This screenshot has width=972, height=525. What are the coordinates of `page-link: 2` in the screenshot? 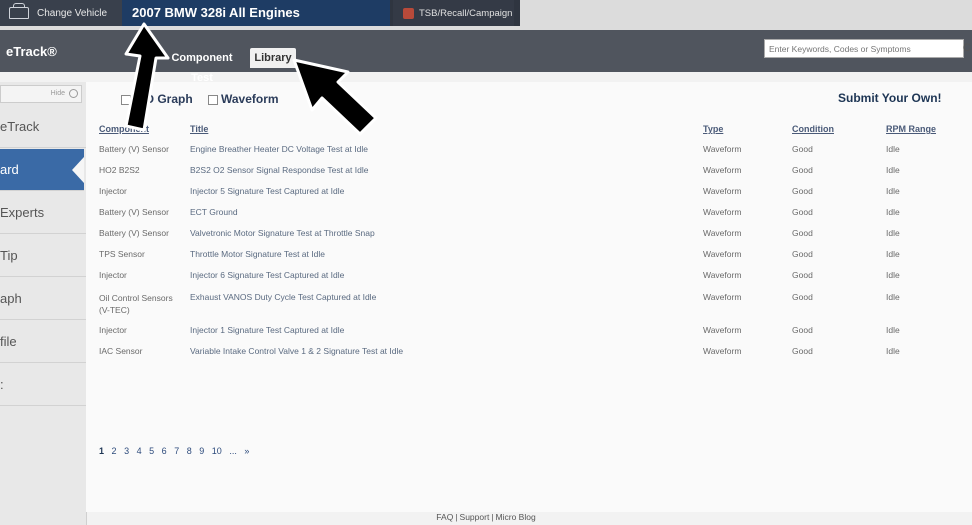 It's located at (114, 451).